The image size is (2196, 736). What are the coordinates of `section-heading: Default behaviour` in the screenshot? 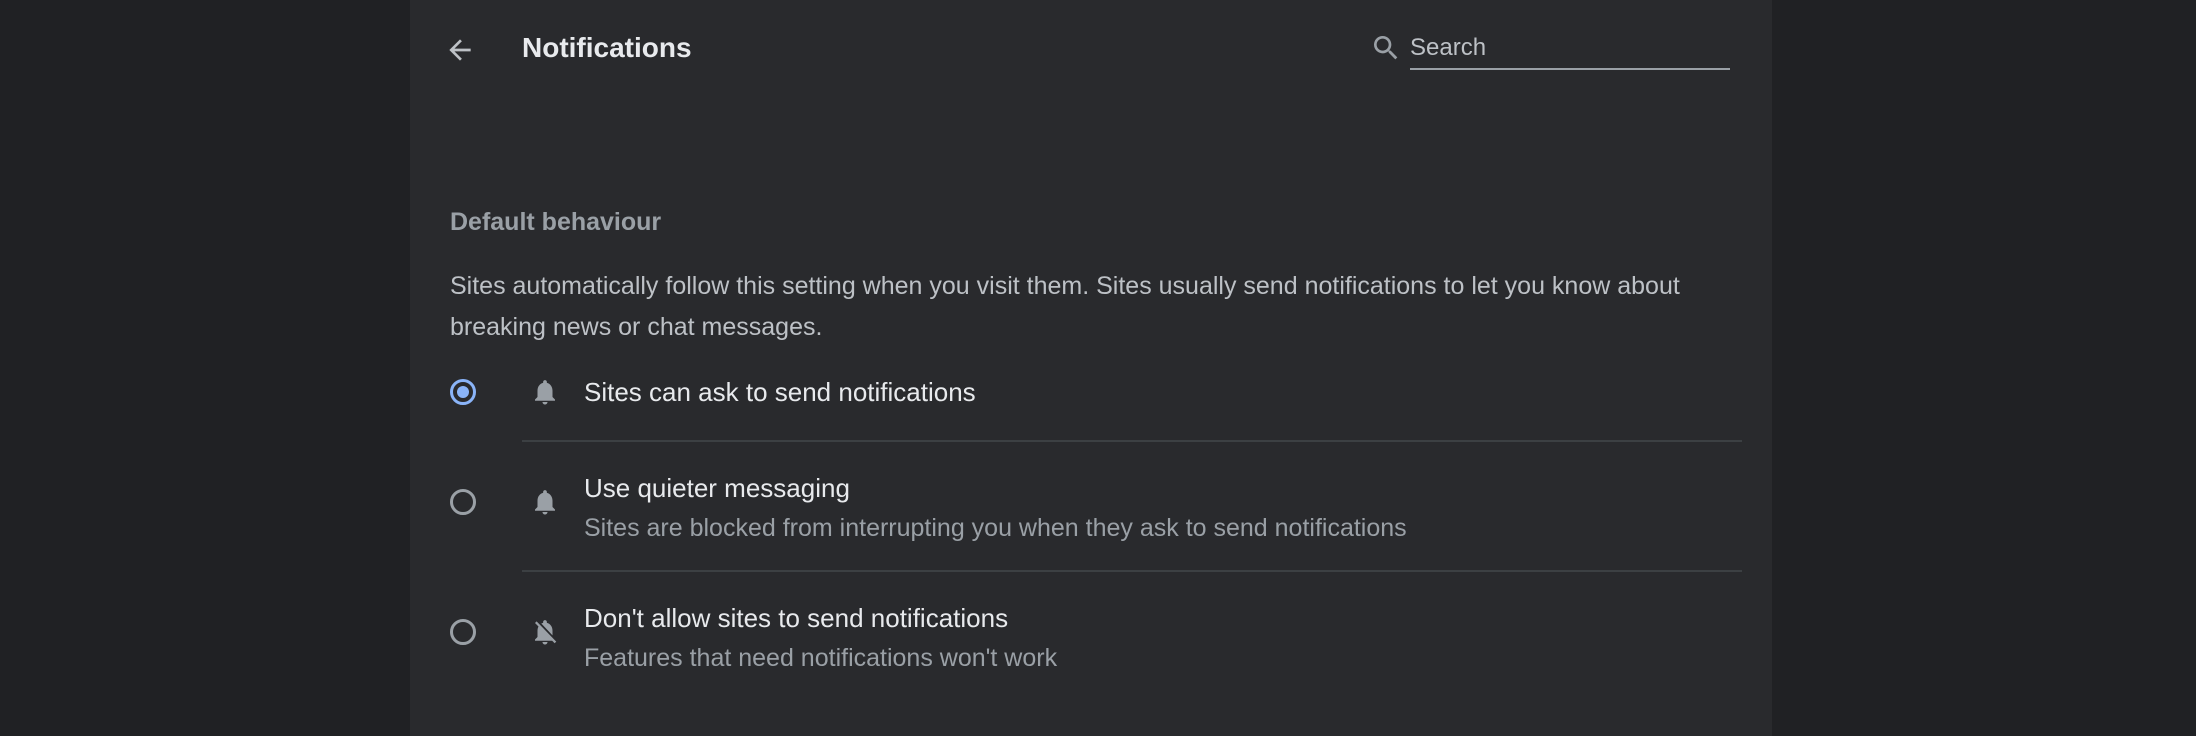 It's located at (556, 222).